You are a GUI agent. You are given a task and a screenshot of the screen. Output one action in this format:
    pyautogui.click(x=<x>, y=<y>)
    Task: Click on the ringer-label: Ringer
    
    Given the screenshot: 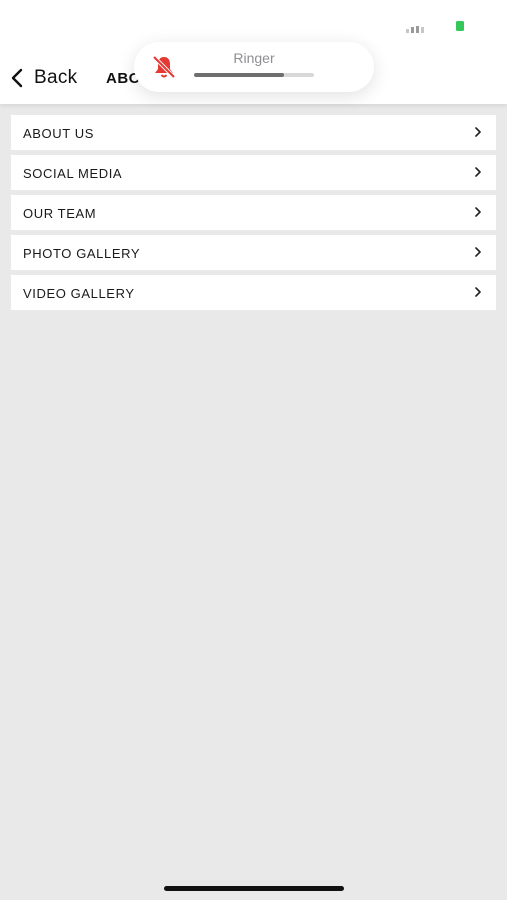 What is the action you would take?
    pyautogui.click(x=254, y=58)
    